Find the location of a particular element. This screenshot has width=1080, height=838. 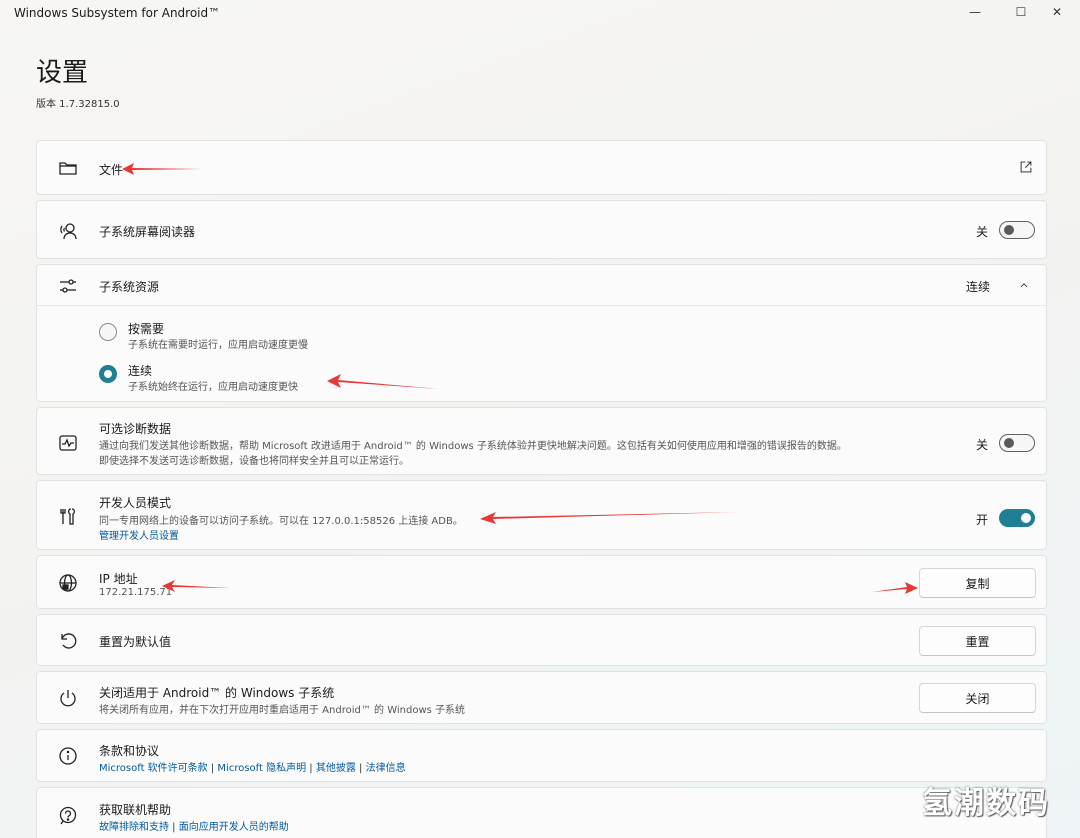

radio-on-demand is located at coordinates (108, 332).